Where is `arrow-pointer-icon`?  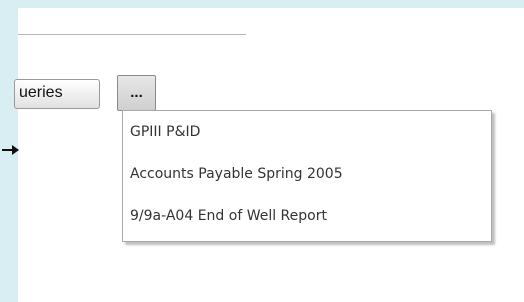 arrow-pointer-icon is located at coordinates (10, 150).